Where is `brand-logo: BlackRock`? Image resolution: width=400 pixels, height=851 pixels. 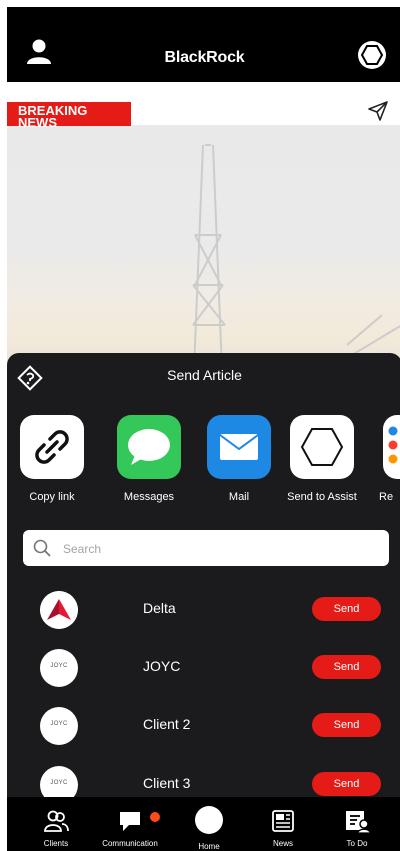 brand-logo: BlackRock is located at coordinates (204, 57).